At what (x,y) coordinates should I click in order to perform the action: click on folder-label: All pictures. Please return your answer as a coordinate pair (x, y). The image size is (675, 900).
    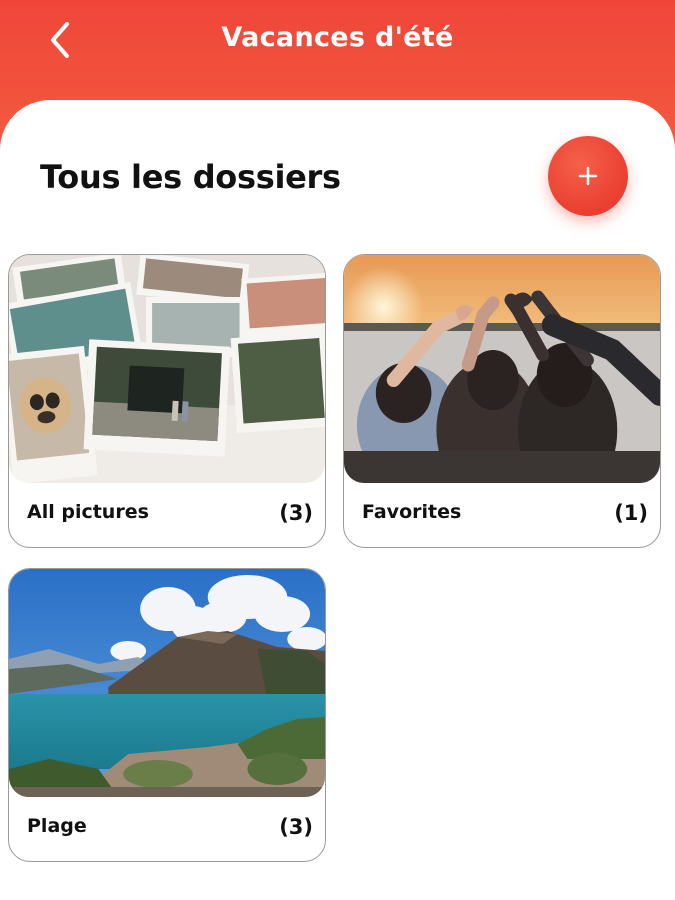
    Looking at the image, I should click on (88, 512).